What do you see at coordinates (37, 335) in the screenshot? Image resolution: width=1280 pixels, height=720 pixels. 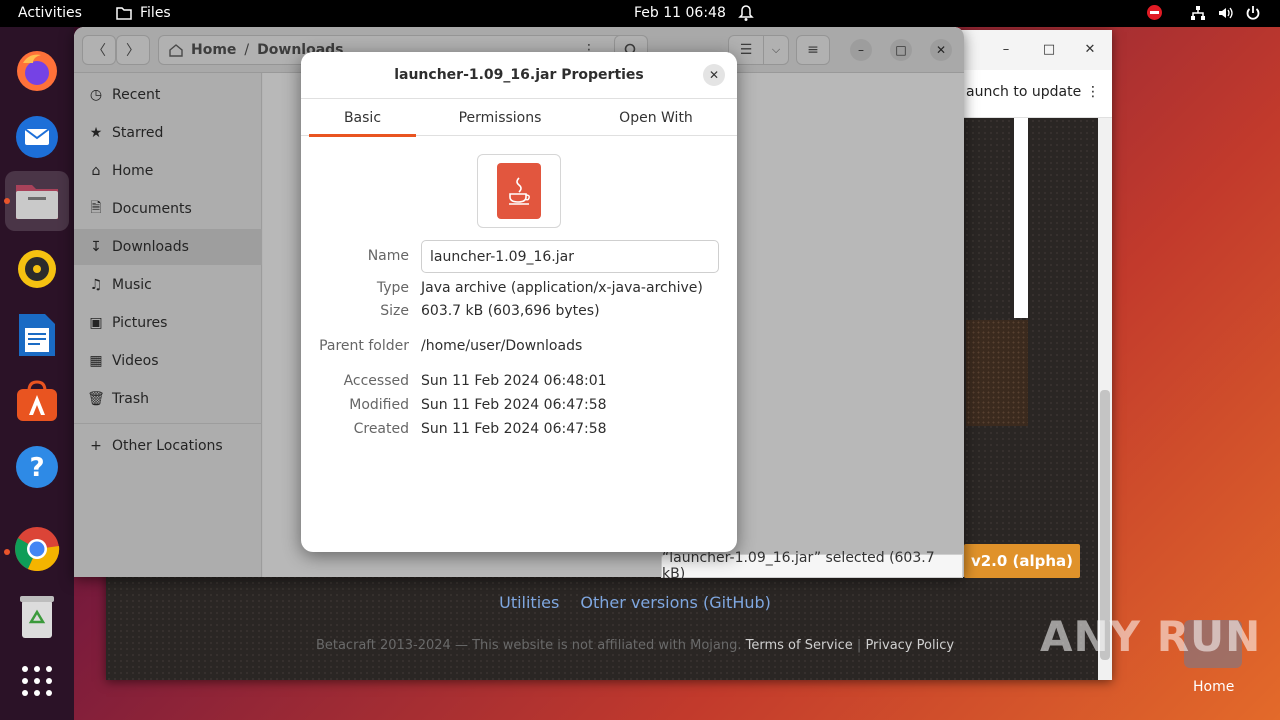 I see `libreoffice-writer-icon` at bounding box center [37, 335].